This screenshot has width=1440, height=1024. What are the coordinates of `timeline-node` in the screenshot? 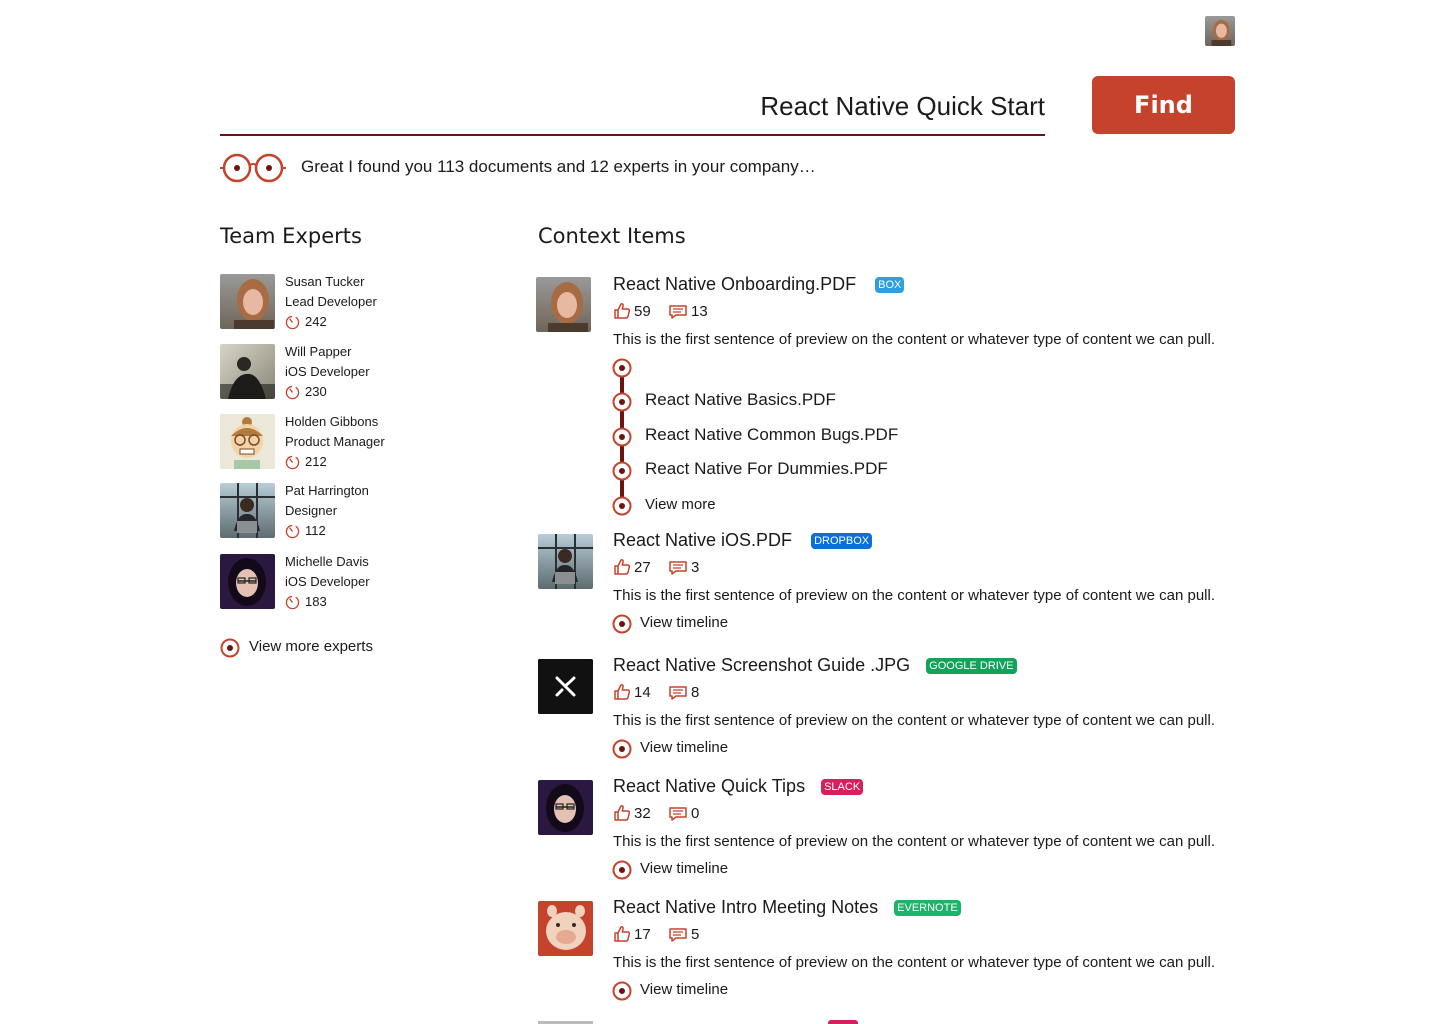 It's located at (622, 368).